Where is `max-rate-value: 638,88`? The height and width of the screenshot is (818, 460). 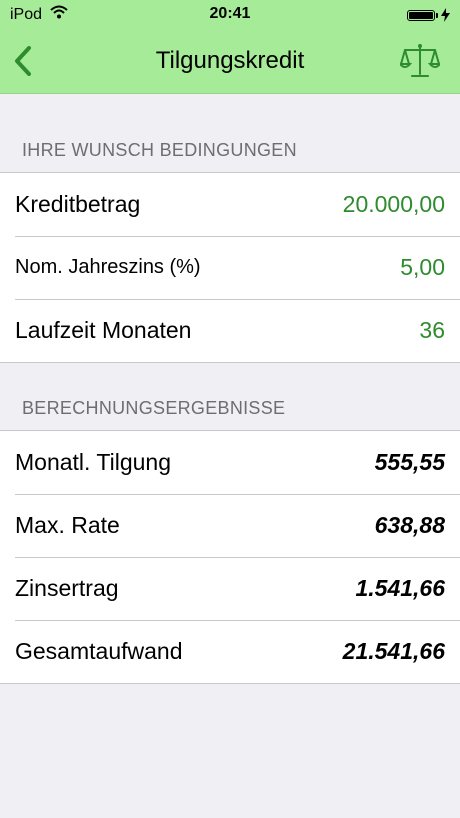
max-rate-value: 638,88 is located at coordinates (409, 525).